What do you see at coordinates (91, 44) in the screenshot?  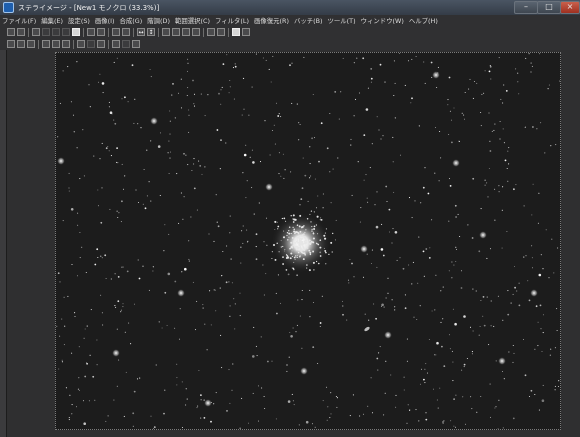 I see `mask-icon` at bounding box center [91, 44].